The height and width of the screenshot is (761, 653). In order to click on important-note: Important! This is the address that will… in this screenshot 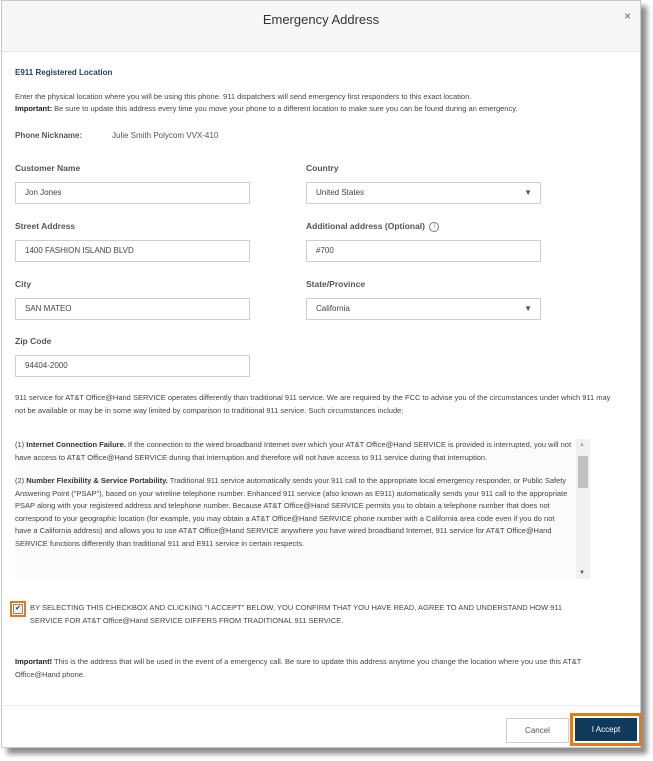, I will do `click(315, 668)`.